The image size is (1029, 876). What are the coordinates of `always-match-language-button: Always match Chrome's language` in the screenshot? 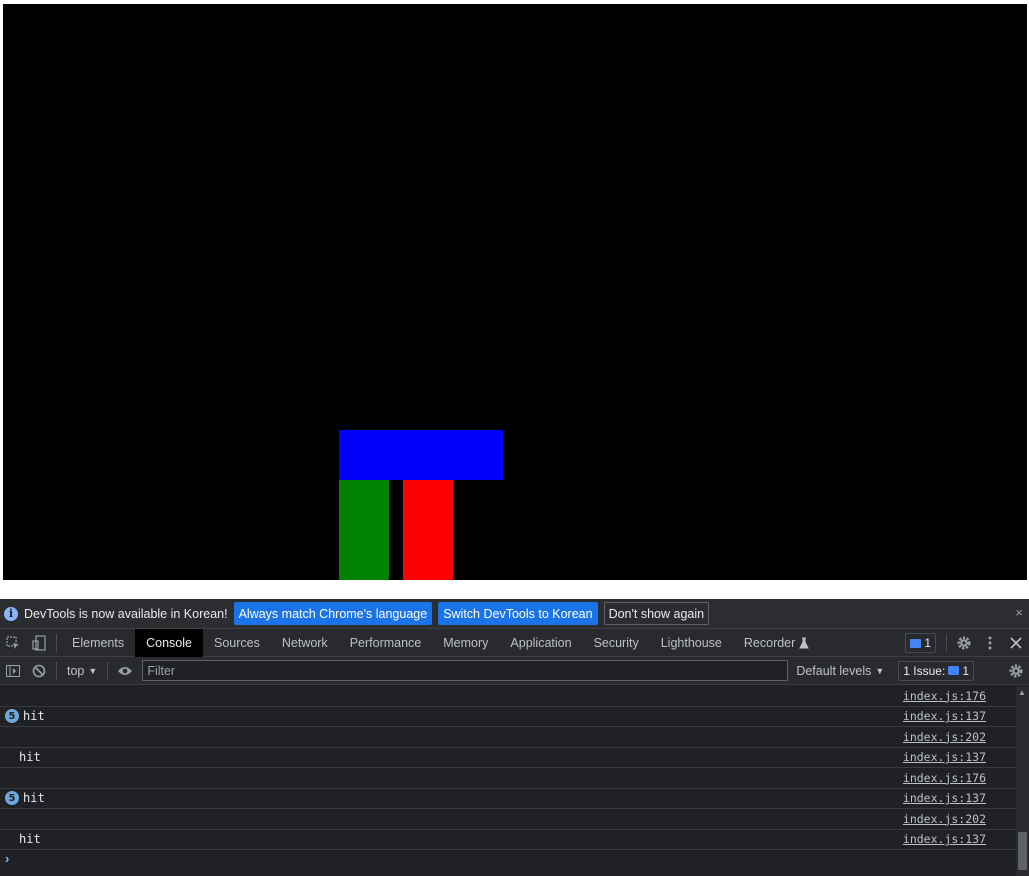 It's located at (333, 613).